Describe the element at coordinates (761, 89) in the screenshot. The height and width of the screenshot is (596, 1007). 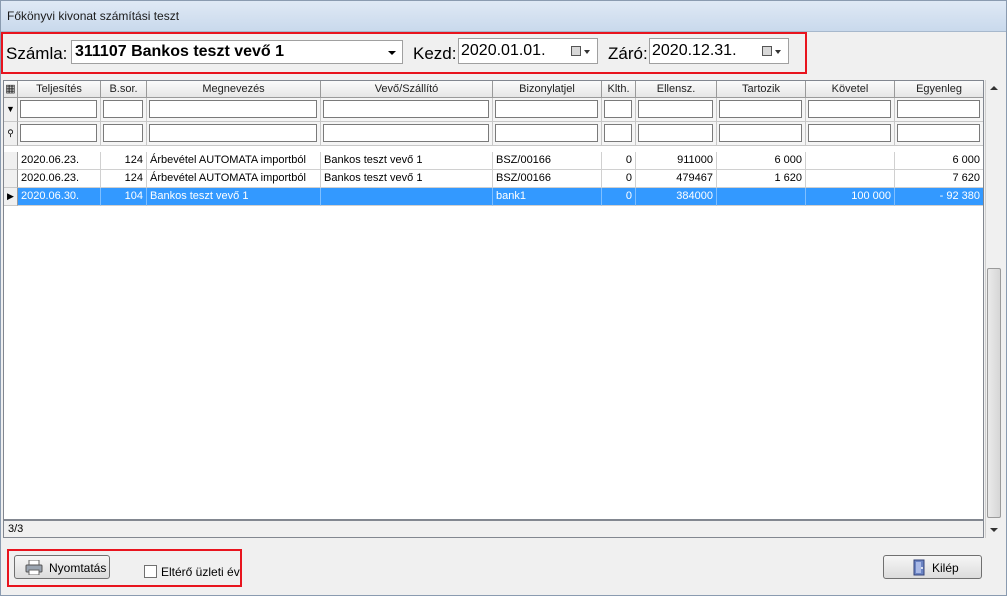
I see `column-header-tartozik: Tartozik` at that location.